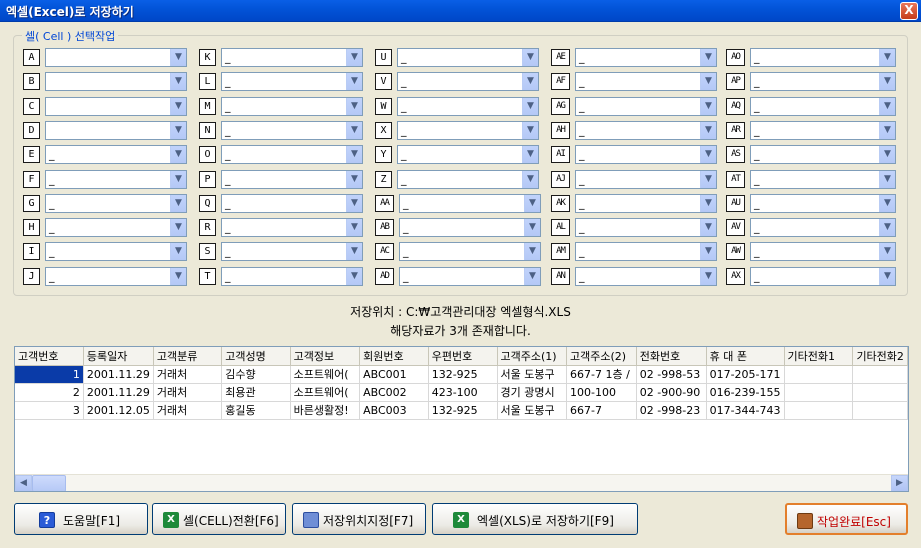 The width and height of the screenshot is (921, 548). I want to click on save-location-button: 저장위치지정[F7], so click(359, 519).